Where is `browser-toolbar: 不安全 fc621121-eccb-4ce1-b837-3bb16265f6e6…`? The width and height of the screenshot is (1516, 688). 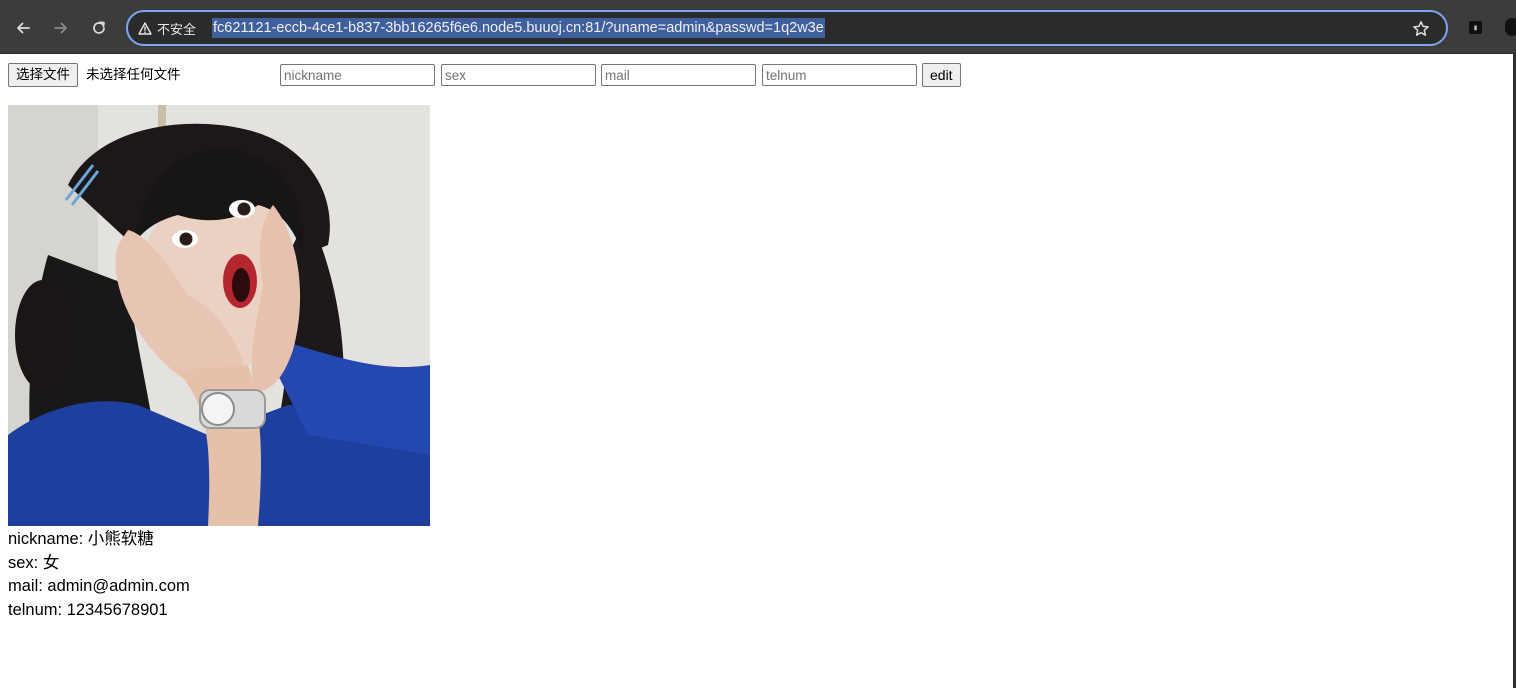 browser-toolbar: 不安全 fc621121-eccb-4ce1-b837-3bb16265f6e6… is located at coordinates (758, 27).